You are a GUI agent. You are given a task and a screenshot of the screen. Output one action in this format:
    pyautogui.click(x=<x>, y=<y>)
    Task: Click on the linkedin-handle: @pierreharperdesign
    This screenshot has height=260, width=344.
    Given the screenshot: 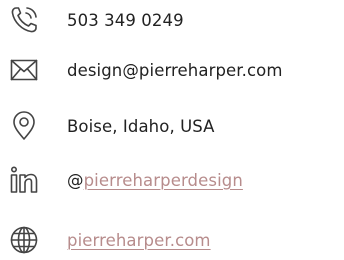 What is the action you would take?
    pyautogui.click(x=155, y=180)
    